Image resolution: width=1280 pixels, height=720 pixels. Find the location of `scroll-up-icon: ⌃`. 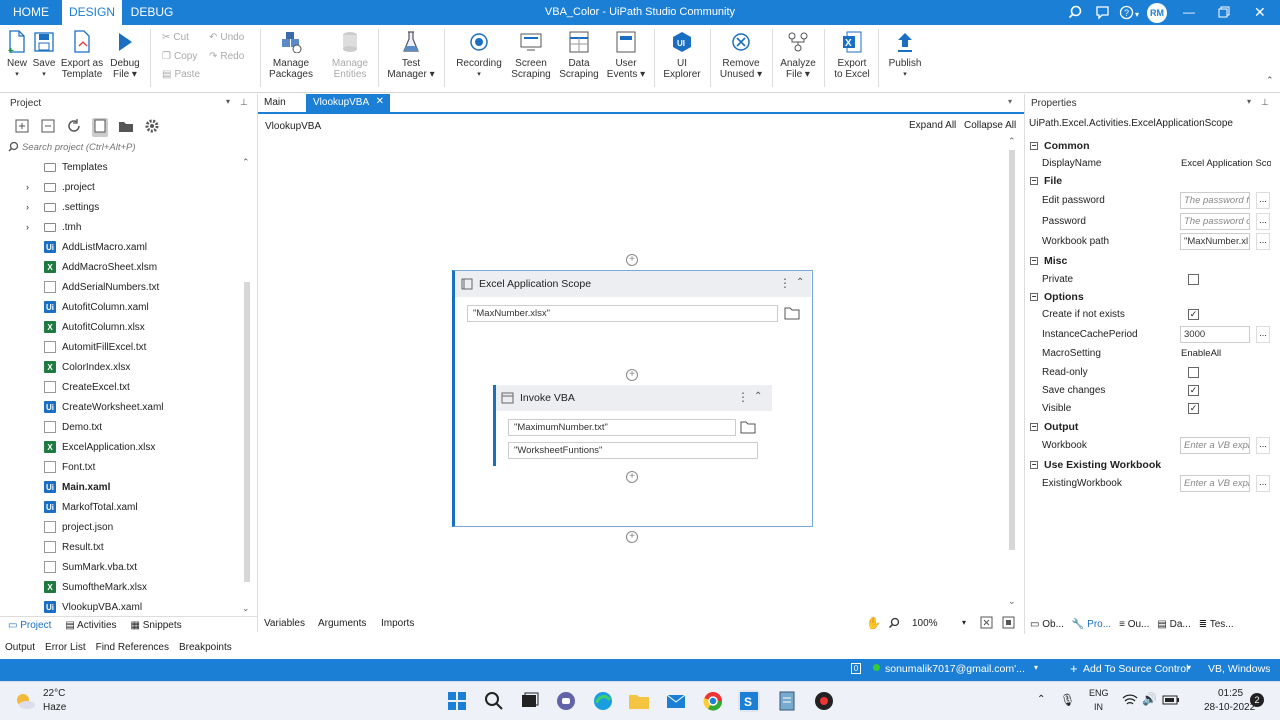

scroll-up-icon: ⌃ is located at coordinates (1012, 141).